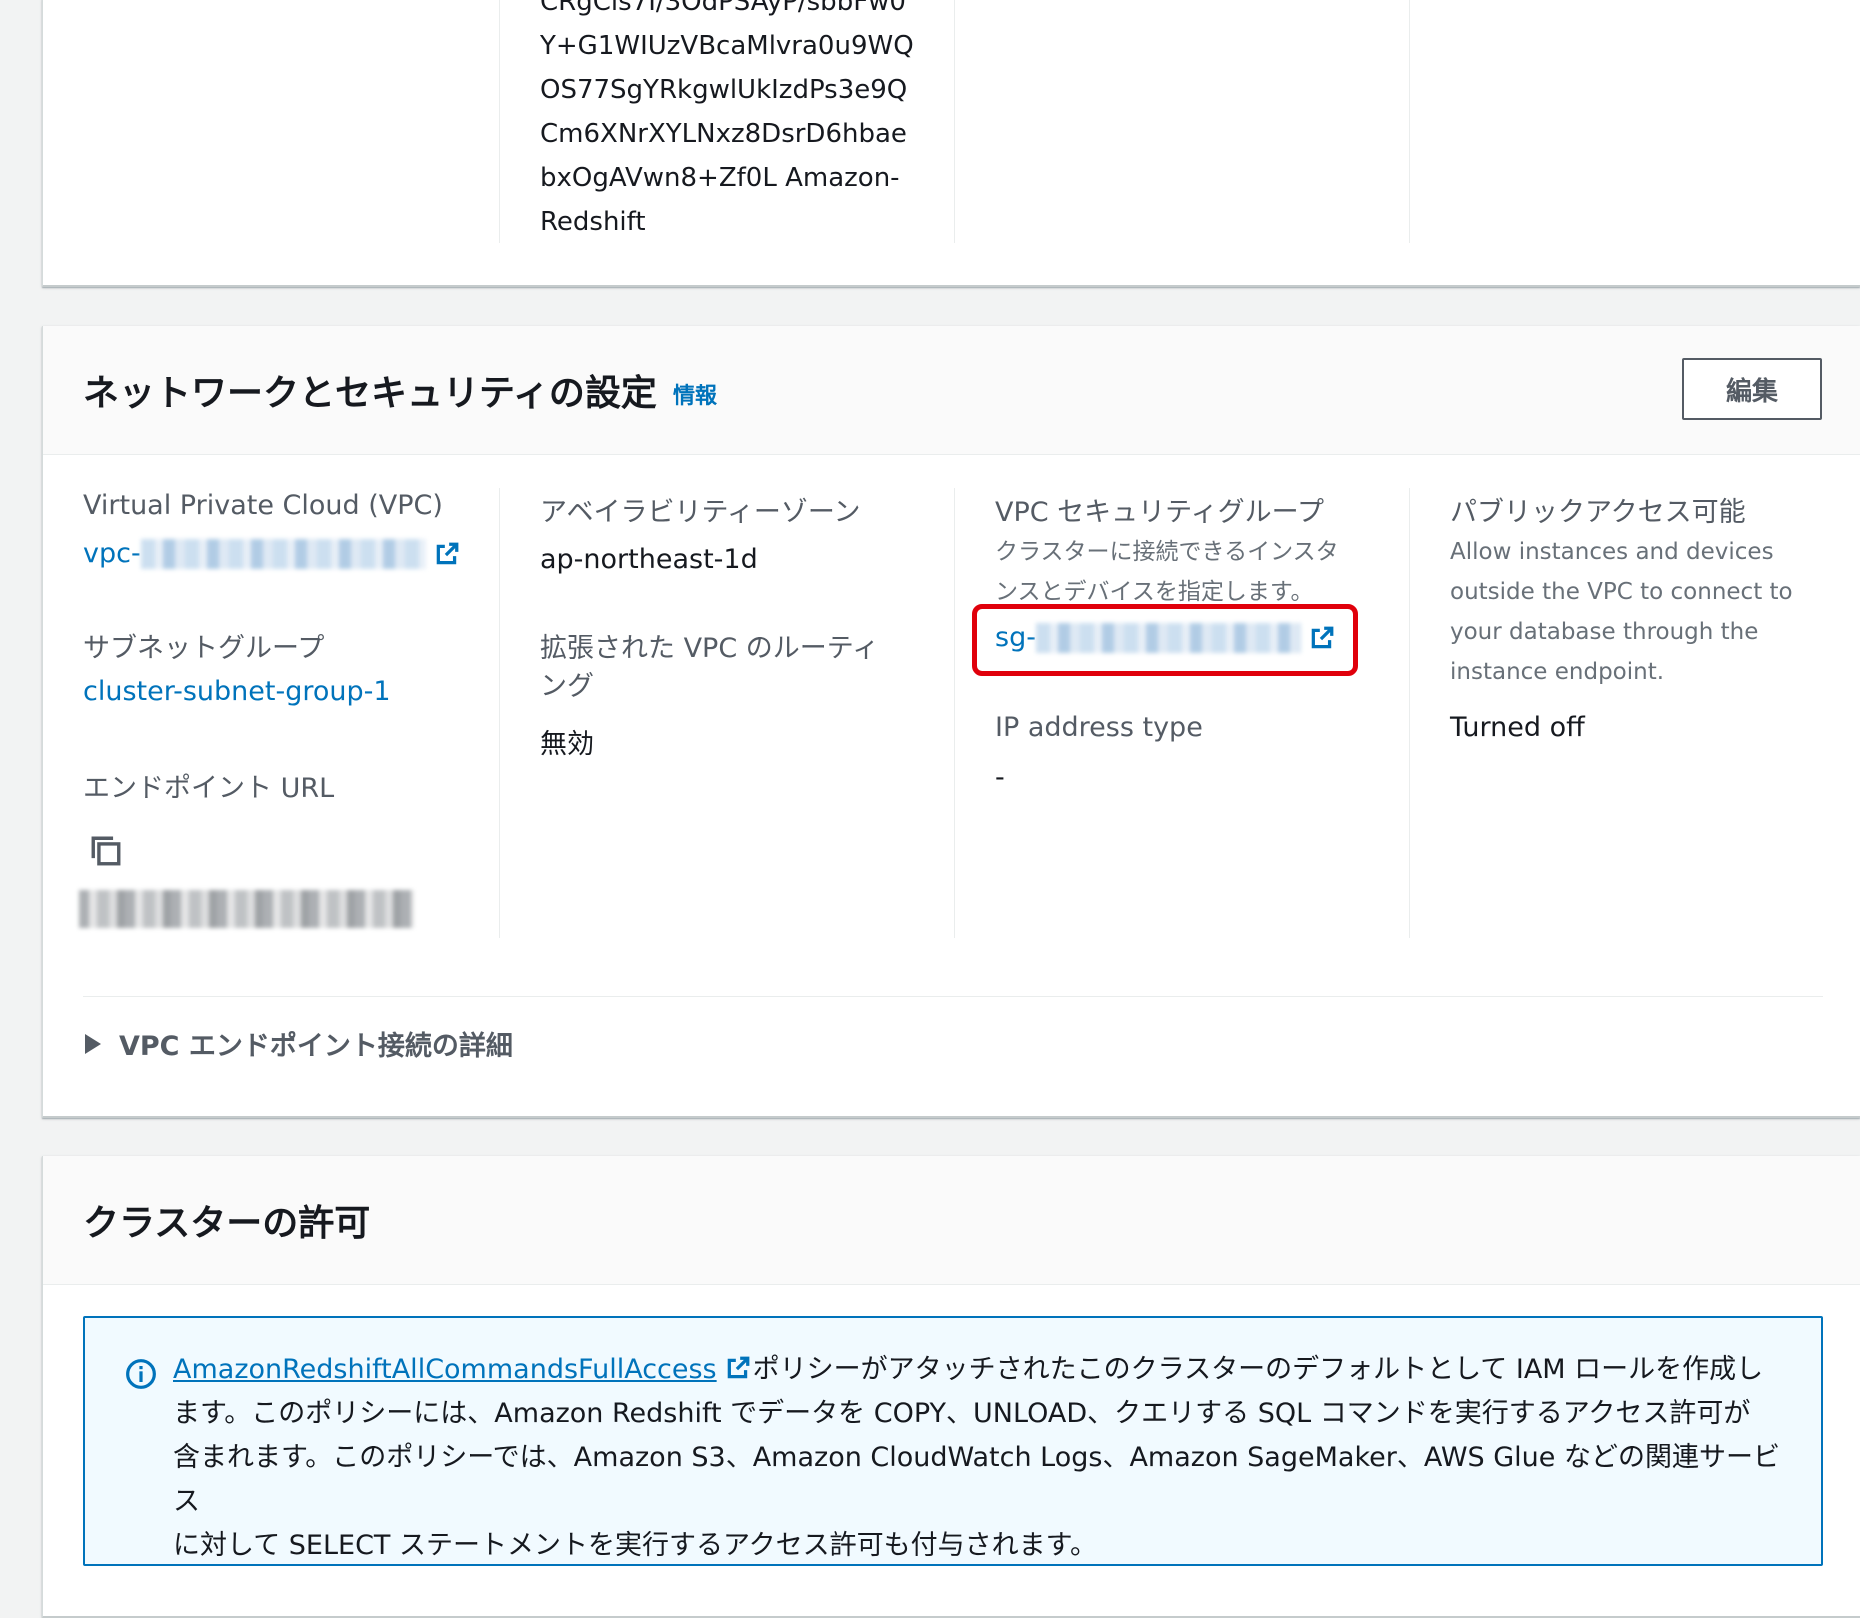 The width and height of the screenshot is (1860, 1618). Describe the element at coordinates (951, 390) in the screenshot. I see `card-header: ネットワークとセキュリティの設定 情報 編集` at that location.